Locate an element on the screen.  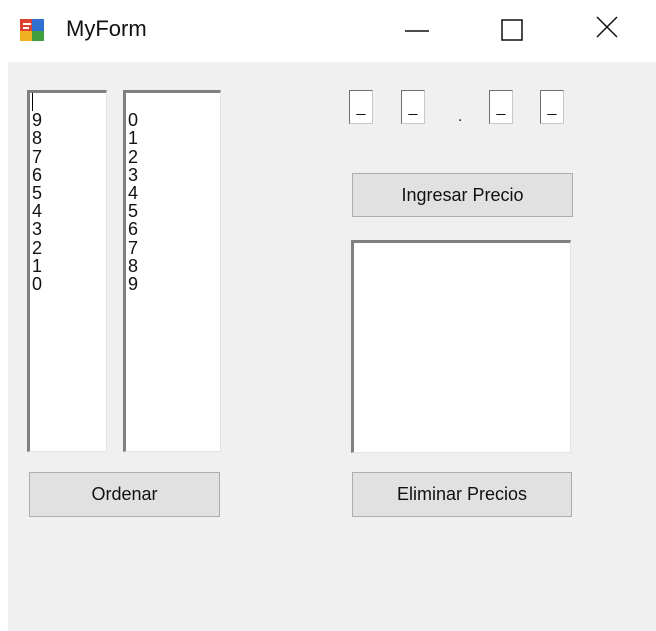
window-title: MyForm is located at coordinates (106, 28).